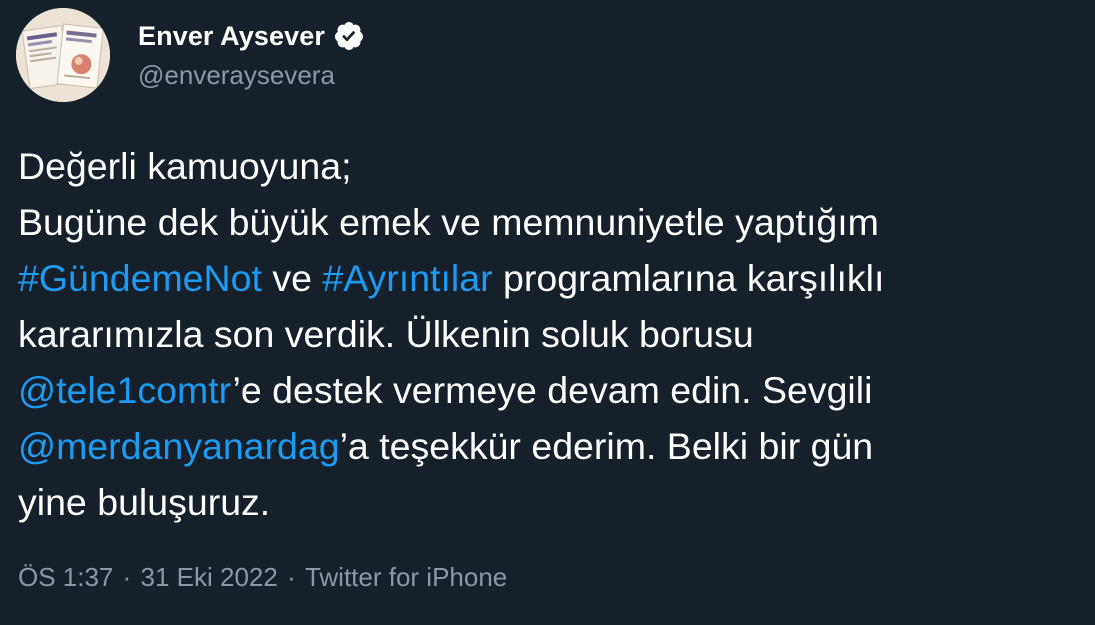  I want to click on tweet-text-fragment: ’e destek vermeye devam edin. Sevgili, so click(552, 390).